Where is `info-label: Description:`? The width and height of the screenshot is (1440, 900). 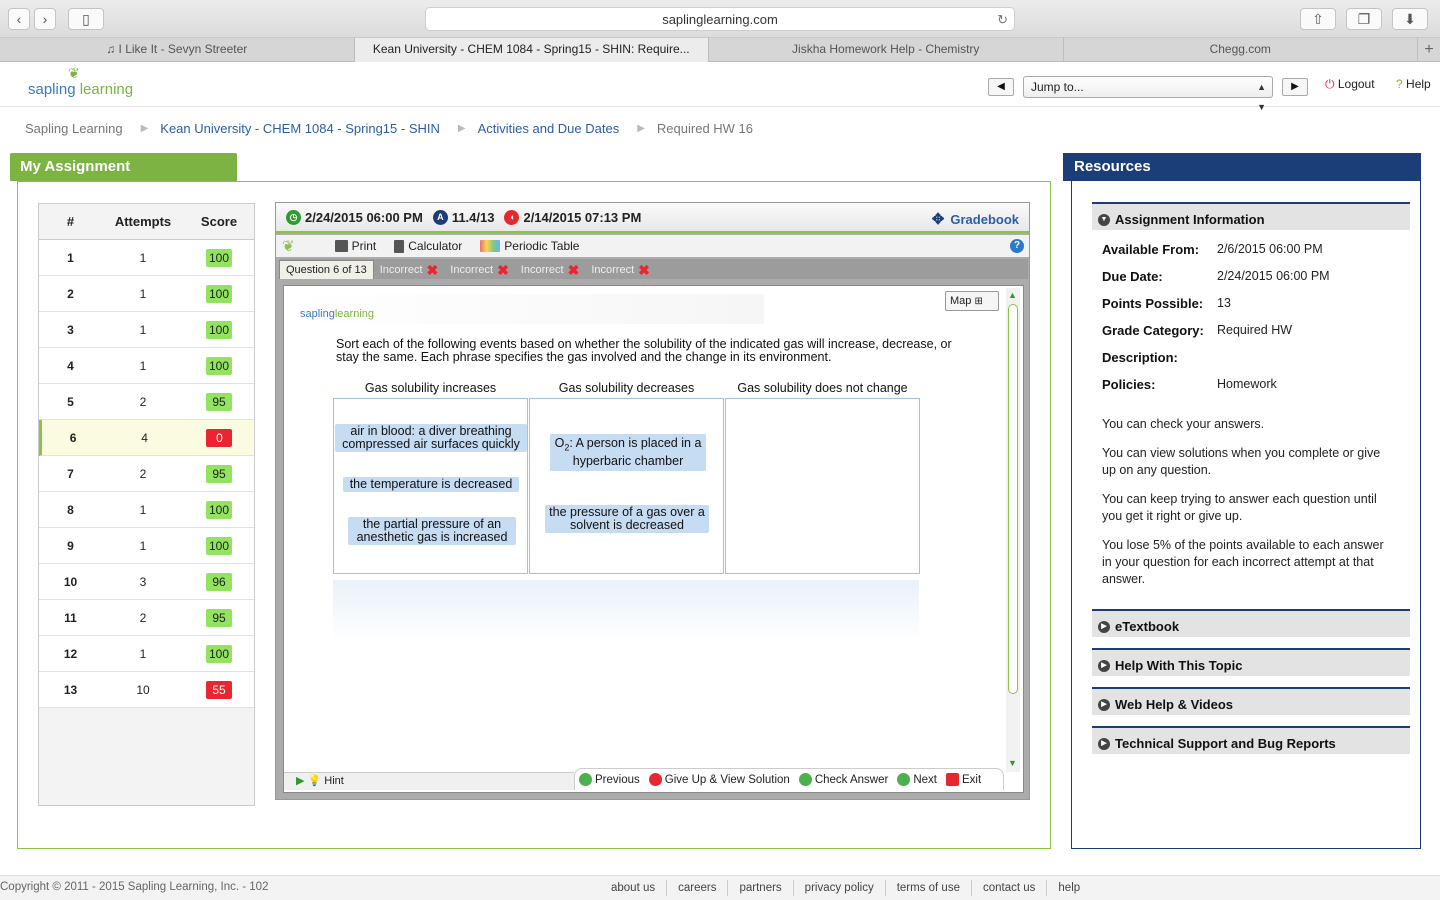
info-label: Description: is located at coordinates (1140, 357).